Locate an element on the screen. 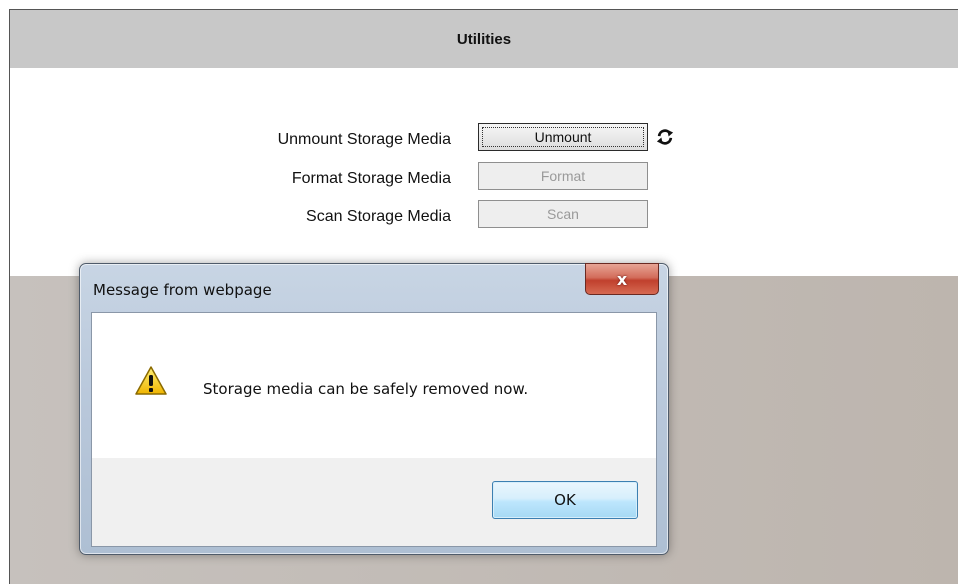  unmount-button: Unmount is located at coordinates (563, 137).